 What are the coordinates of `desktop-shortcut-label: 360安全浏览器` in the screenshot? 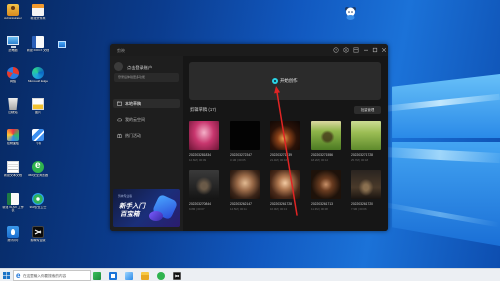 It's located at (37, 175).